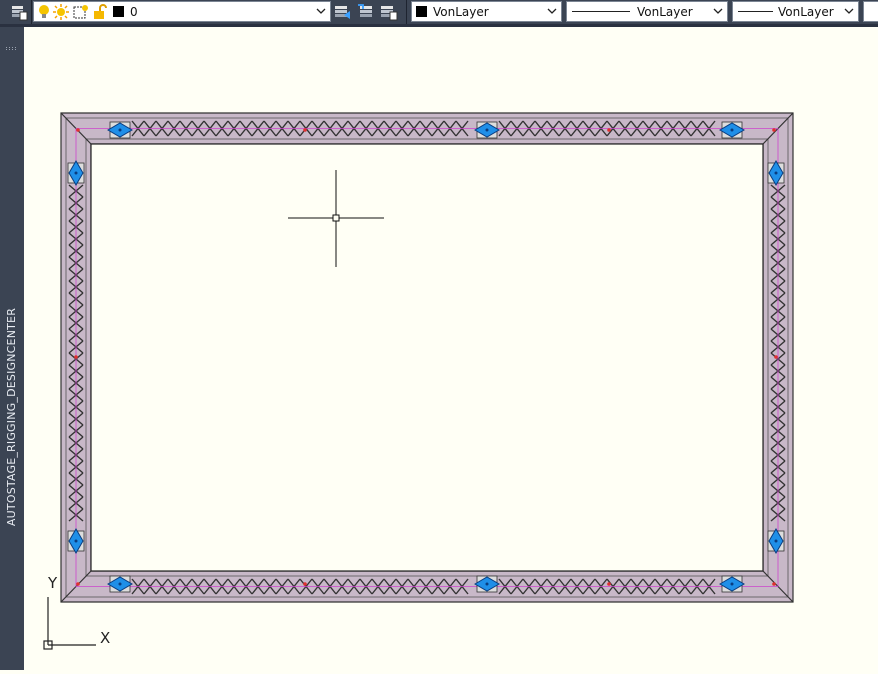 The width and height of the screenshot is (878, 674). Describe the element at coordinates (100, 13) in the screenshot. I see `unlock-icon` at that location.